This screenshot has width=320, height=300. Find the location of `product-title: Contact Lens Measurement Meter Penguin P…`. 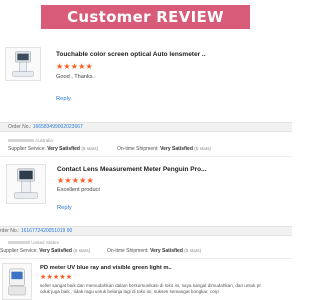

product-title: Contact Lens Measurement Meter Penguin P… is located at coordinates (132, 169).